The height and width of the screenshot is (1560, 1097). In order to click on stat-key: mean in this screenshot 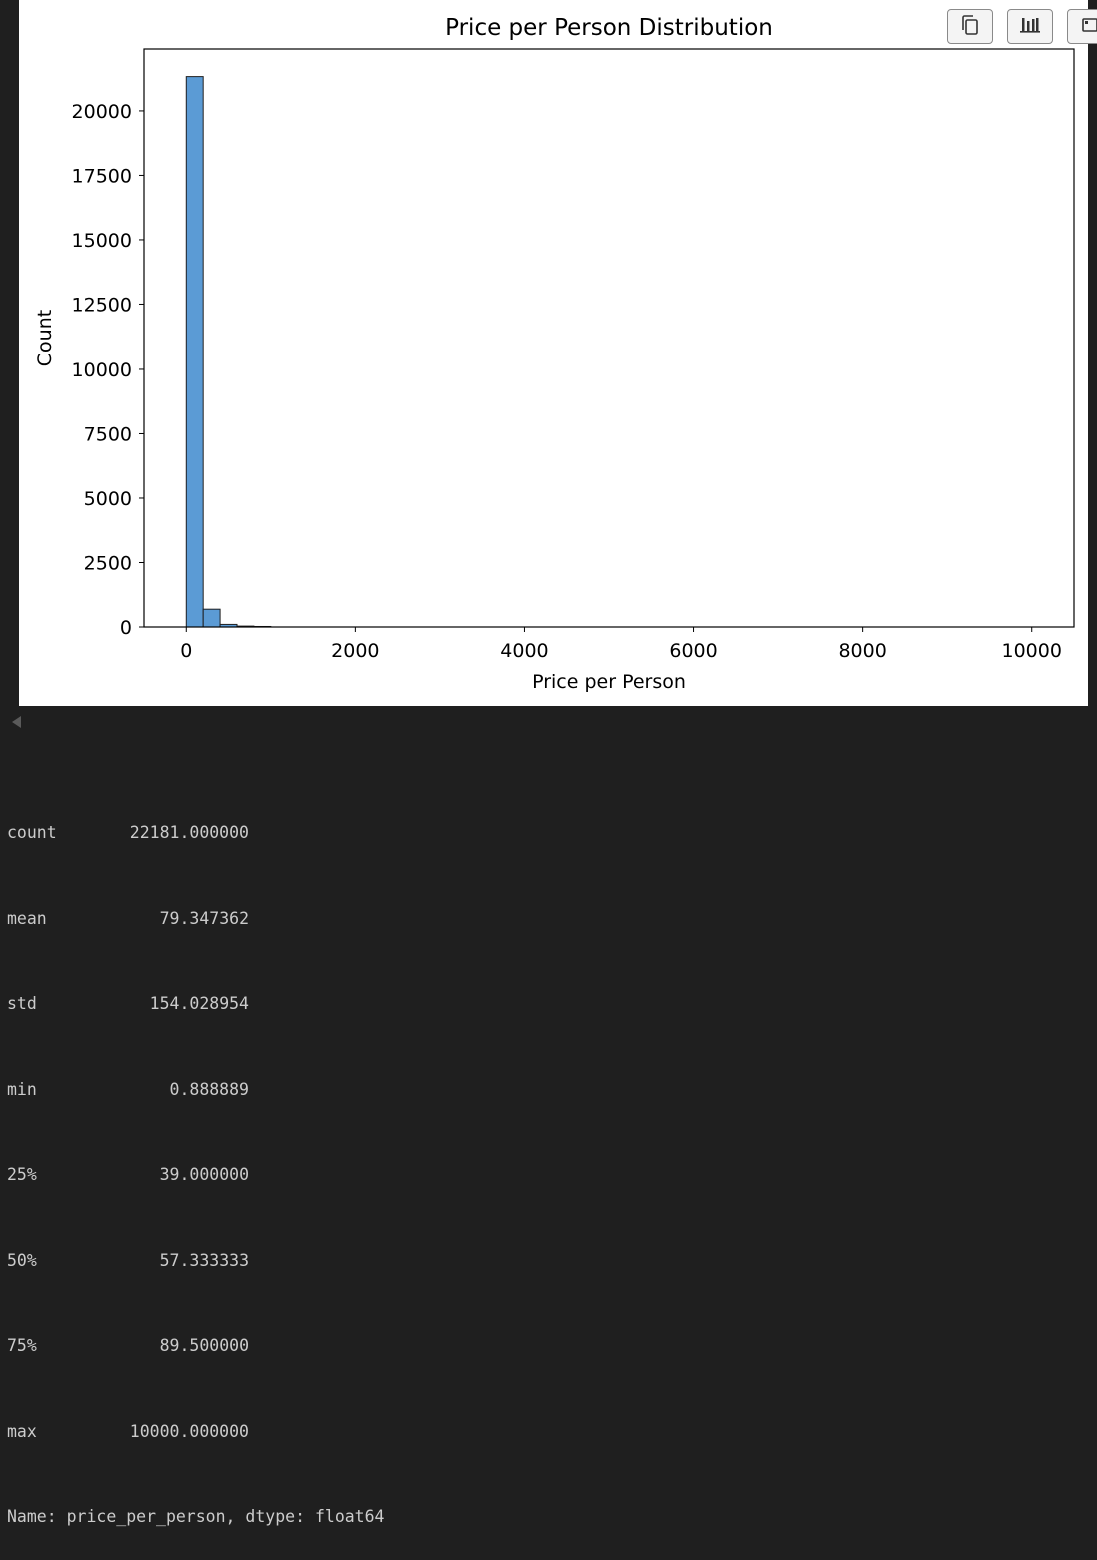, I will do `click(27, 918)`.